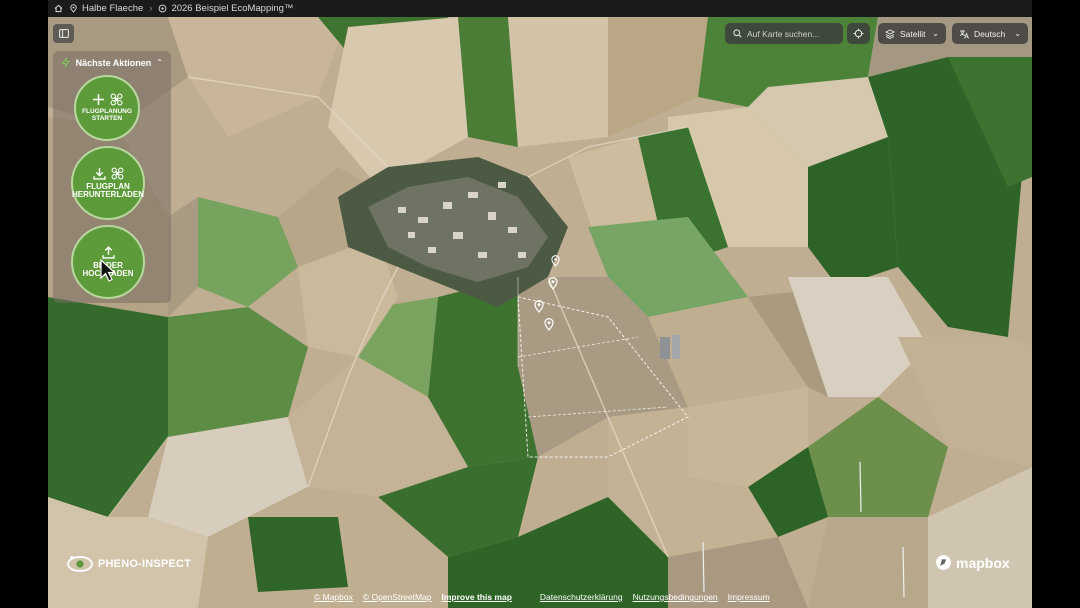 This screenshot has width=1080, height=608. I want to click on eye-logo-icon, so click(80, 563).